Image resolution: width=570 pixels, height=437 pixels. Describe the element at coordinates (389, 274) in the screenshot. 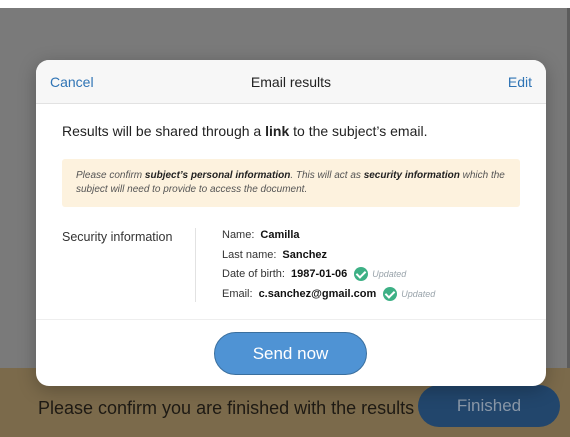

I see `dob-updated-status: Updated` at that location.